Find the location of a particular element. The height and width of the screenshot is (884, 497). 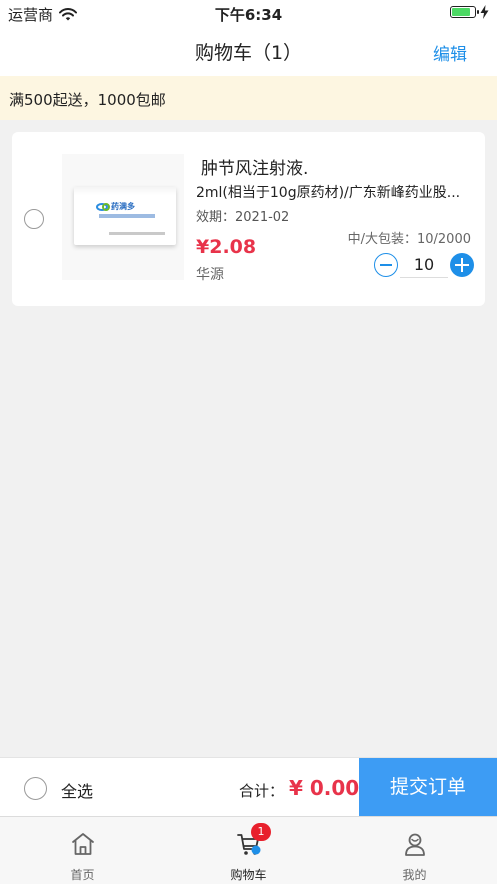

product-expiry: 效期：2021-02 is located at coordinates (243, 217).